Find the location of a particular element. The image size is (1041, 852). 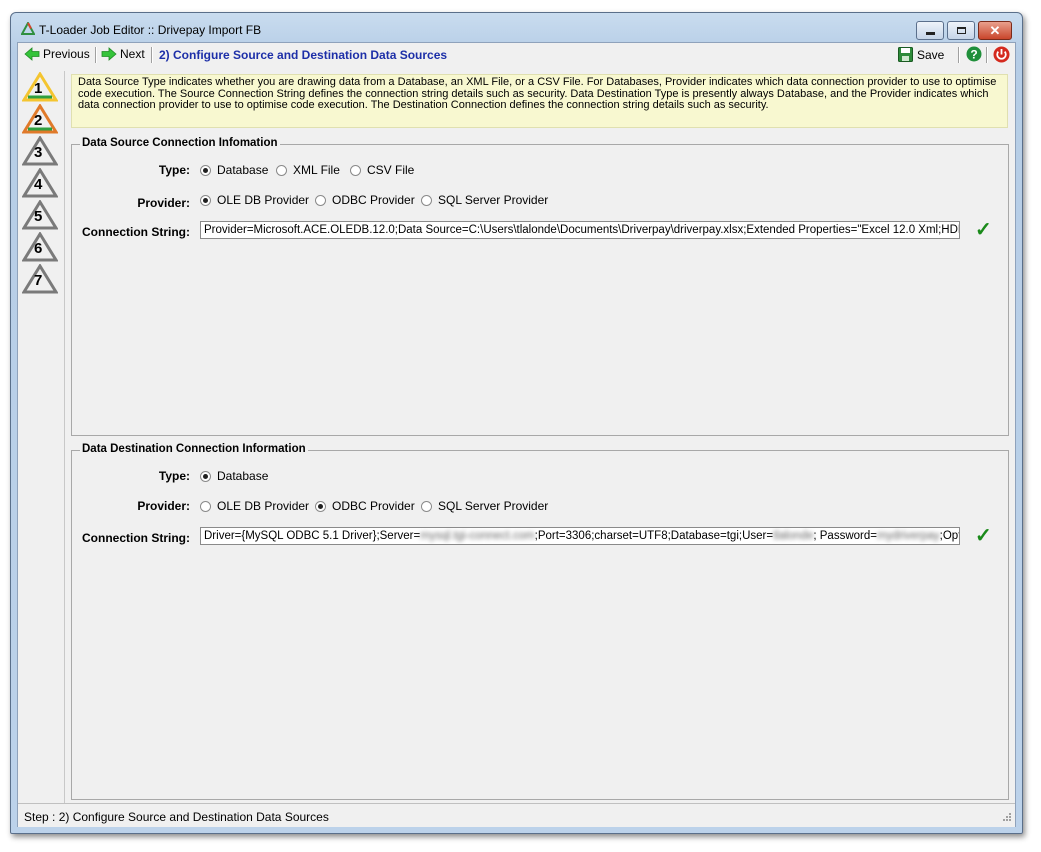

previous-button: Previous is located at coordinates (57, 54).